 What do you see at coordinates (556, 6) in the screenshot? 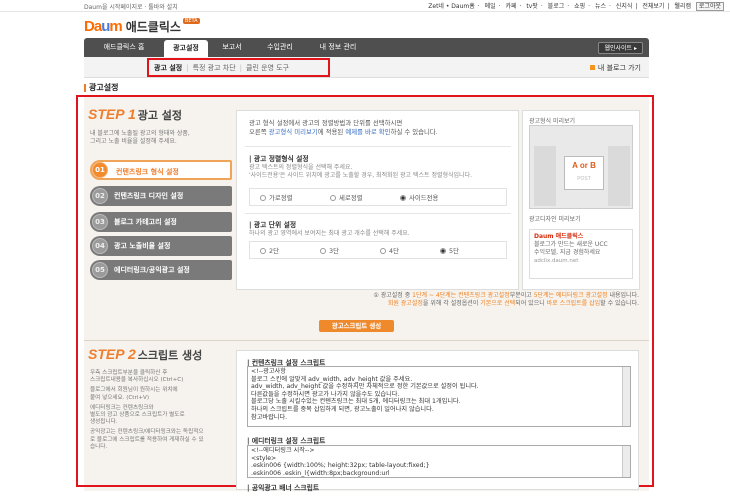
I see `service-link: 블로그` at bounding box center [556, 6].